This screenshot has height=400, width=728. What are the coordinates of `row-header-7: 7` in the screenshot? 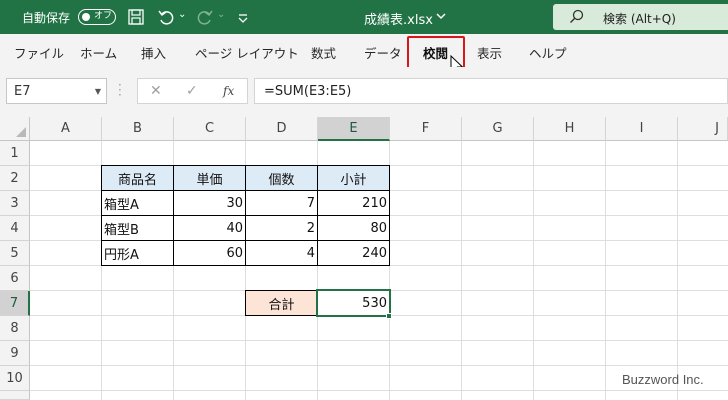 It's located at (15, 303).